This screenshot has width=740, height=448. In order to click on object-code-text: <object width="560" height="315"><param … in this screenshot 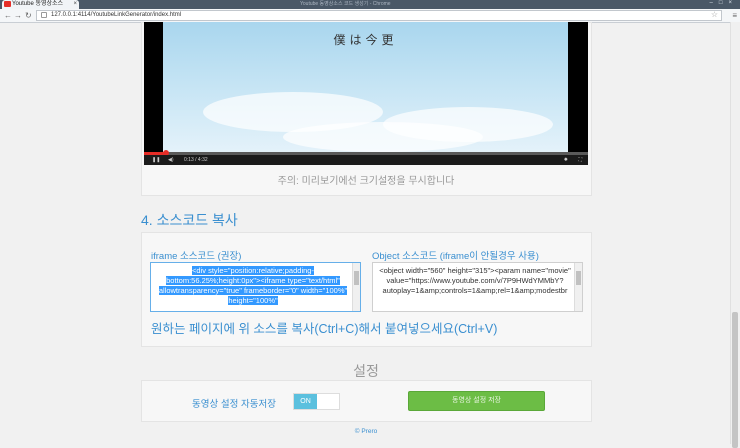, I will do `click(475, 280)`.